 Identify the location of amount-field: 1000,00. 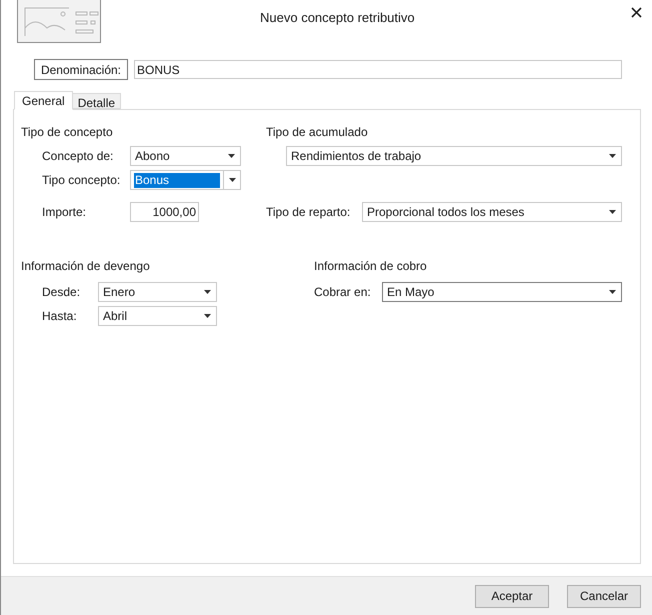
(164, 212).